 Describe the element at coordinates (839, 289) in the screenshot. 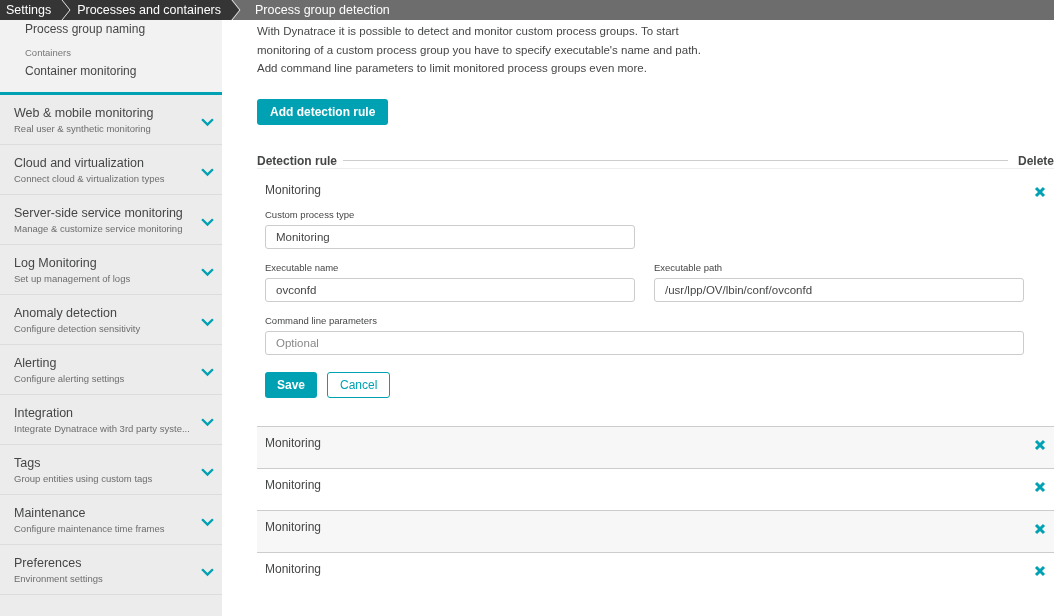

I see `input-field: /usr/lpp/OV/lbin/conf/ovconfd` at that location.